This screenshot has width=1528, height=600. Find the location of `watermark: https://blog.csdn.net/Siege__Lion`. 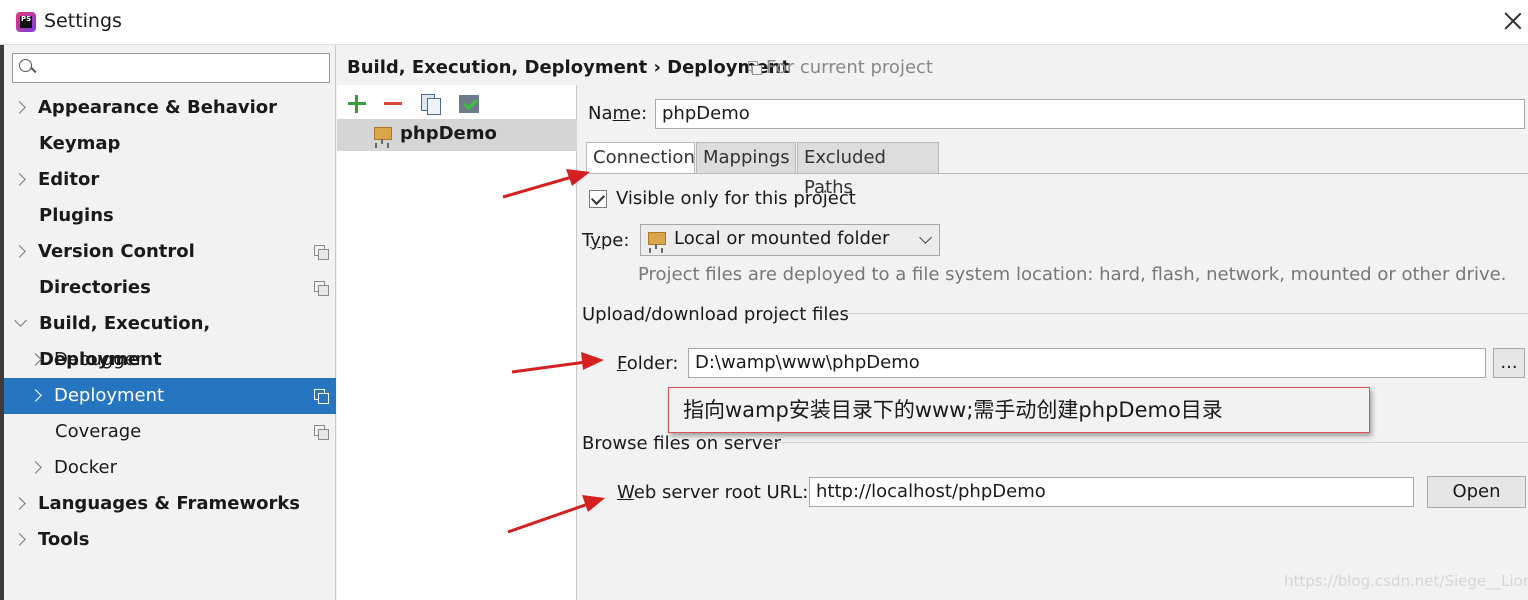

watermark: https://blog.csdn.net/Siege__Lion is located at coordinates (1406, 581).